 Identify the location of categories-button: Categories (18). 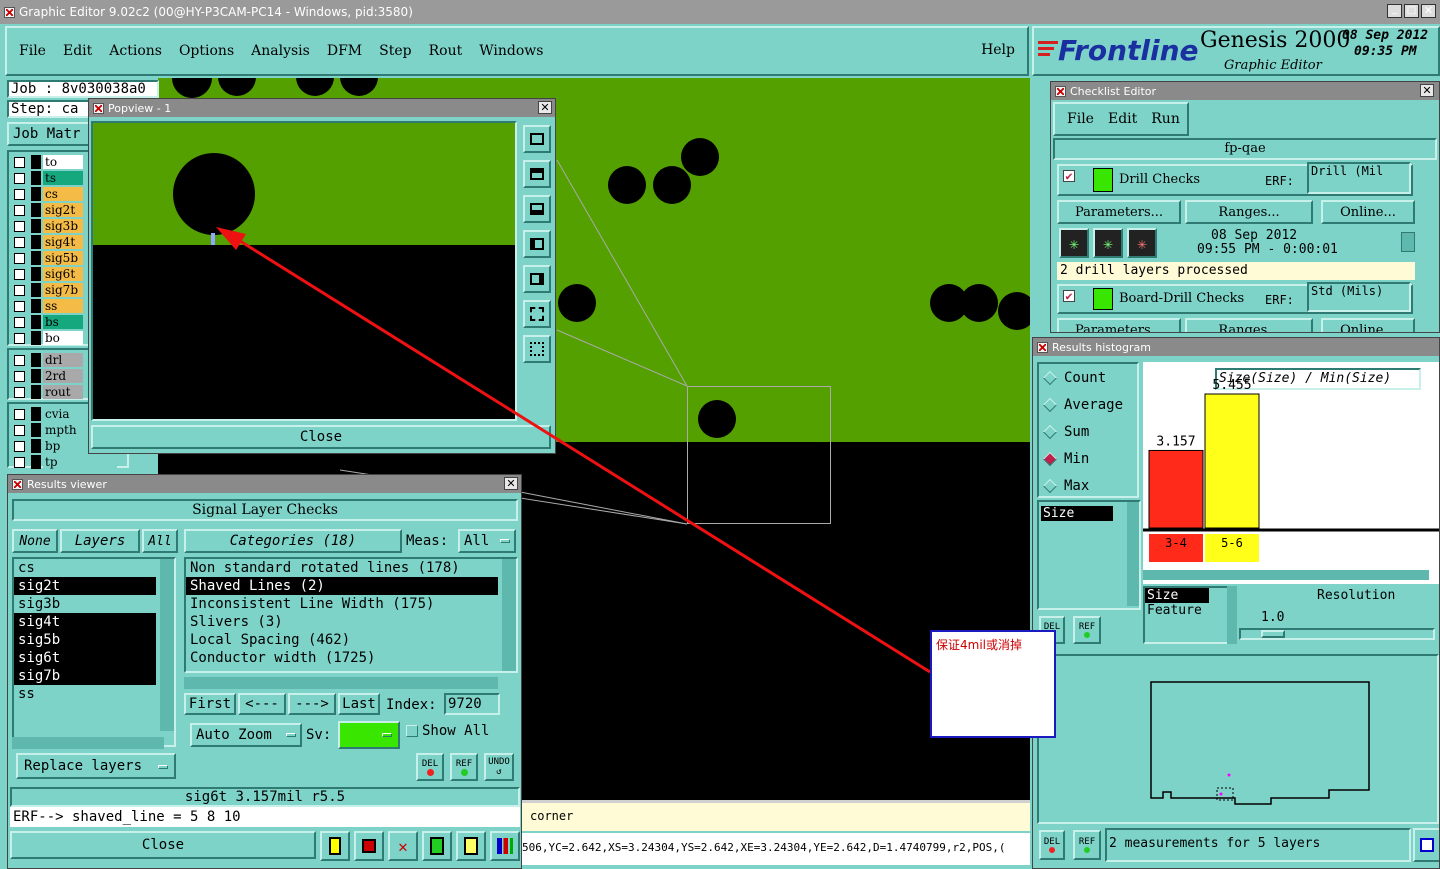
(293, 541).